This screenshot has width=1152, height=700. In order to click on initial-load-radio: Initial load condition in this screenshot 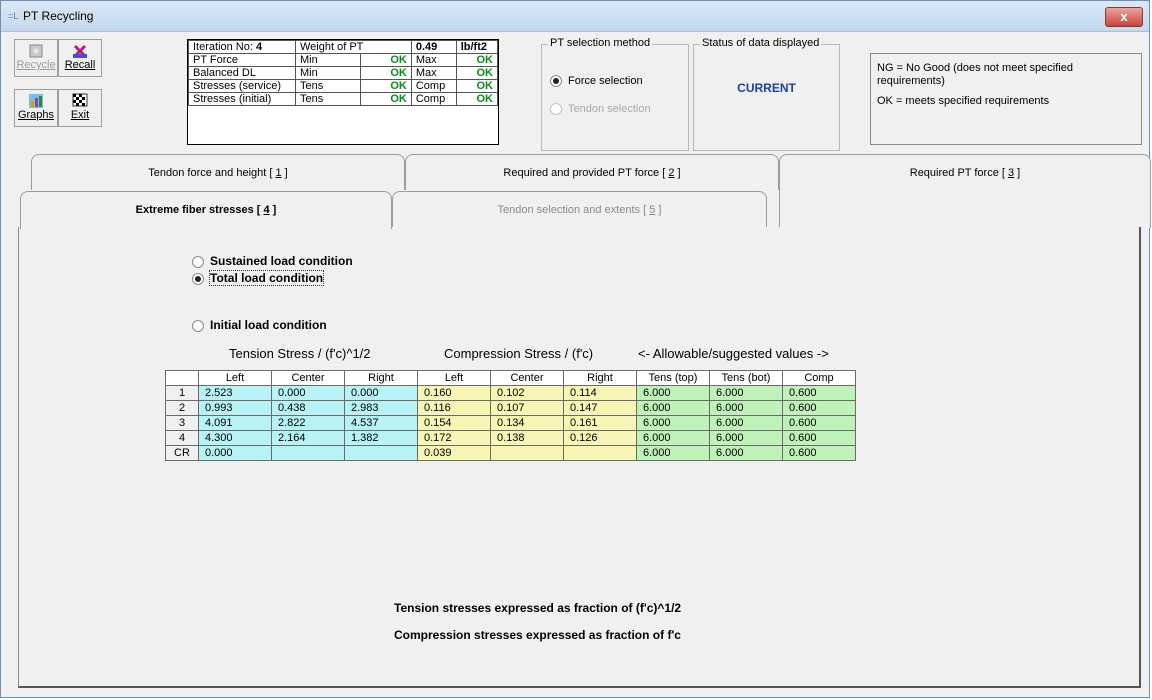, I will do `click(259, 325)`.